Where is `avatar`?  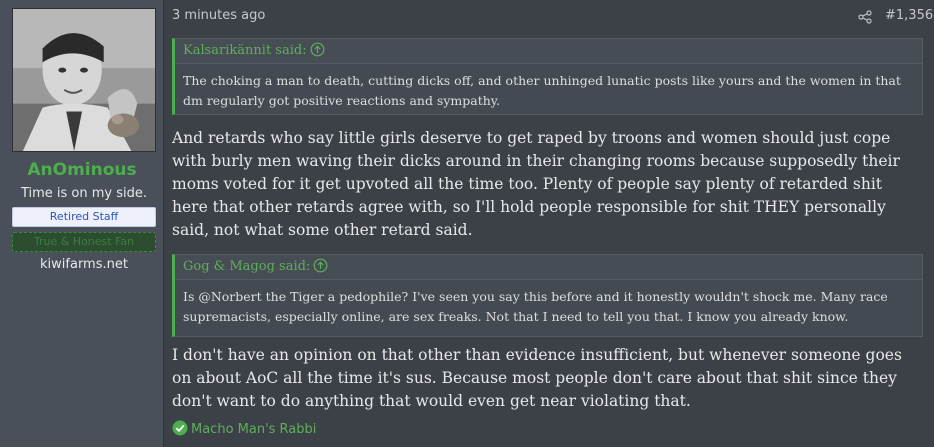 avatar is located at coordinates (84, 80).